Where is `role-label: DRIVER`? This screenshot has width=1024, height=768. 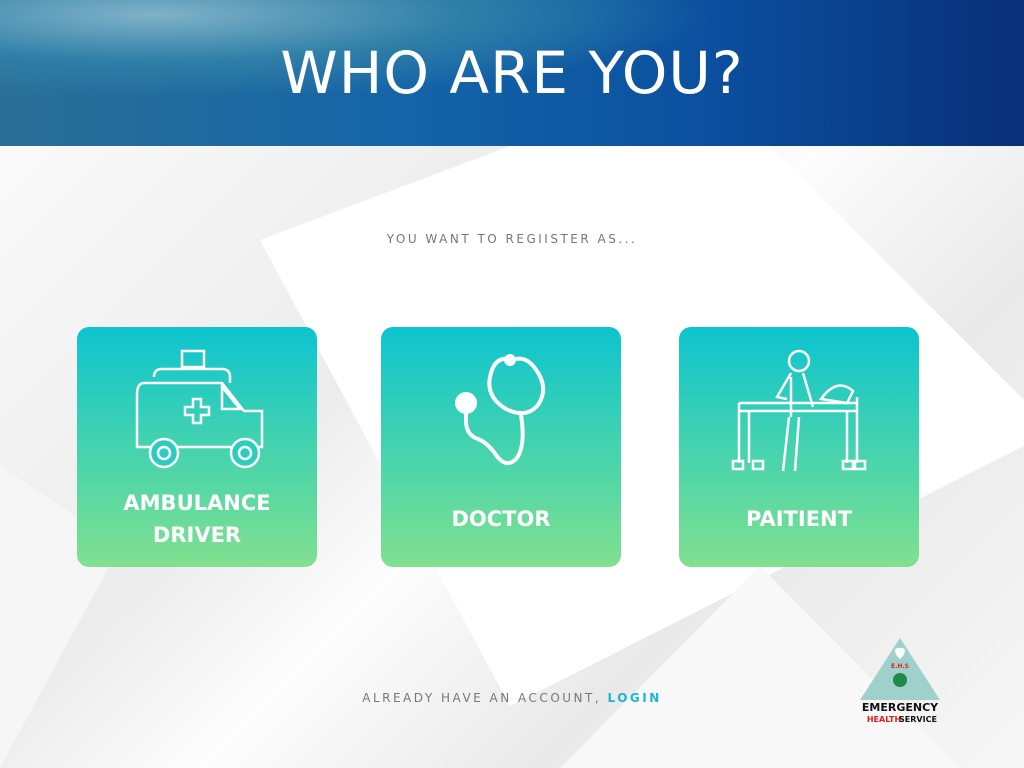 role-label: DRIVER is located at coordinates (197, 535).